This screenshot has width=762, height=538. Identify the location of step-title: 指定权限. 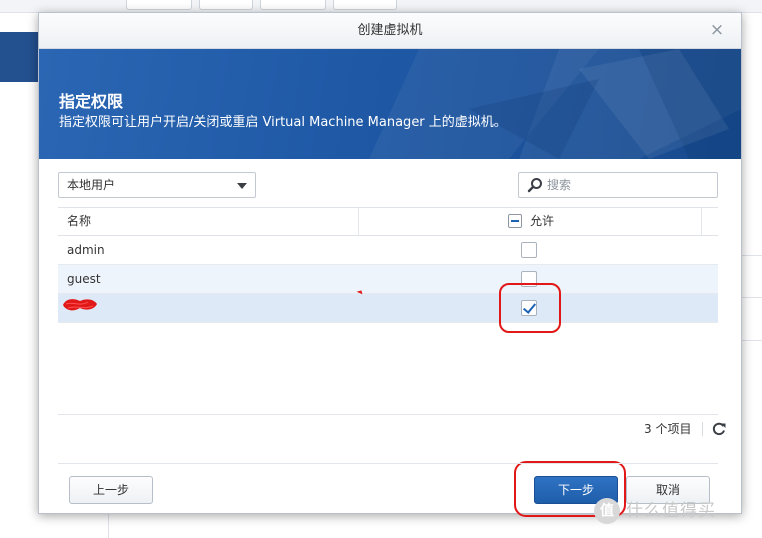
(91, 101).